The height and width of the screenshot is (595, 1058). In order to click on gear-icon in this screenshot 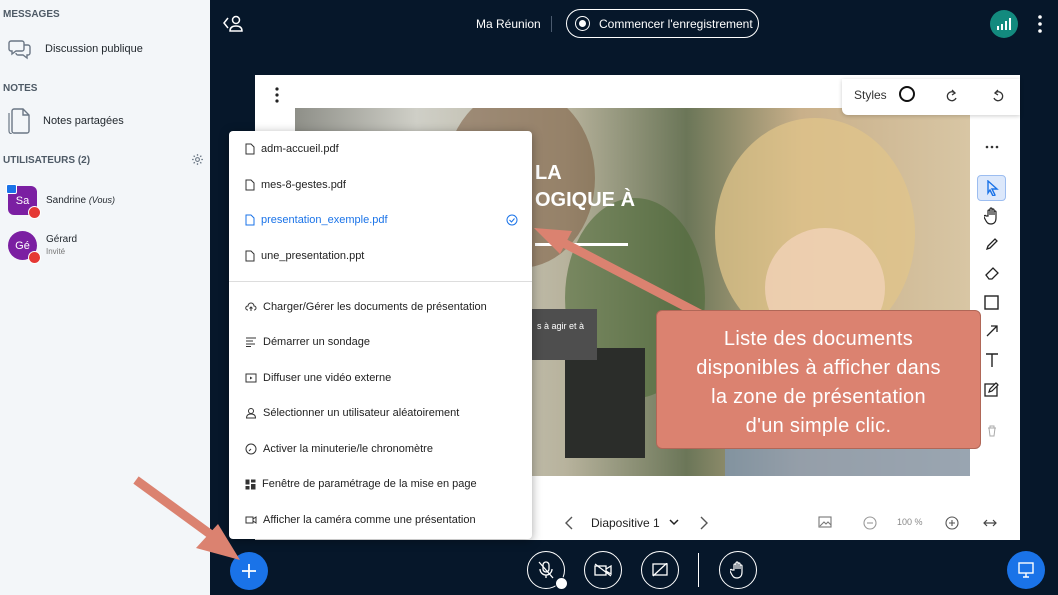, I will do `click(197, 159)`.